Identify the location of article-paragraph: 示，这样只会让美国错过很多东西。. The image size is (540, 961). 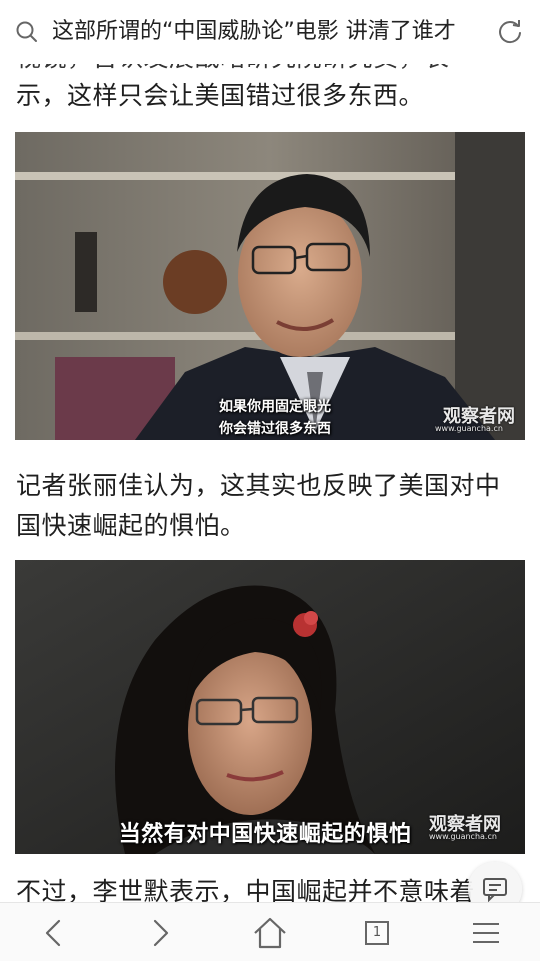
(220, 95).